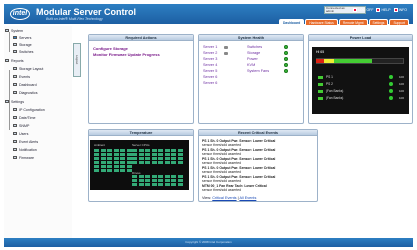  What do you see at coordinates (210, 47) in the screenshot?
I see `server-1-link: Server 1` at bounding box center [210, 47].